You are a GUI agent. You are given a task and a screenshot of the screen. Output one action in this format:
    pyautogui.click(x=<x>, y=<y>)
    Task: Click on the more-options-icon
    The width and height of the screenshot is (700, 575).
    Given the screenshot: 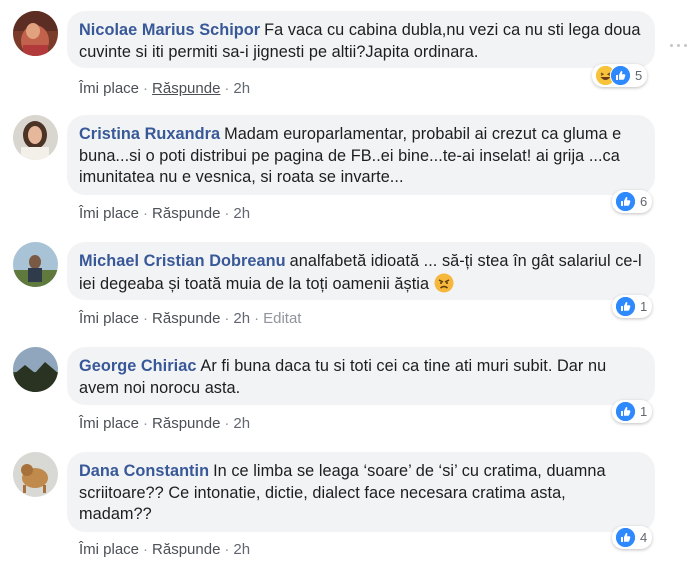 What is the action you would take?
    pyautogui.click(x=682, y=40)
    